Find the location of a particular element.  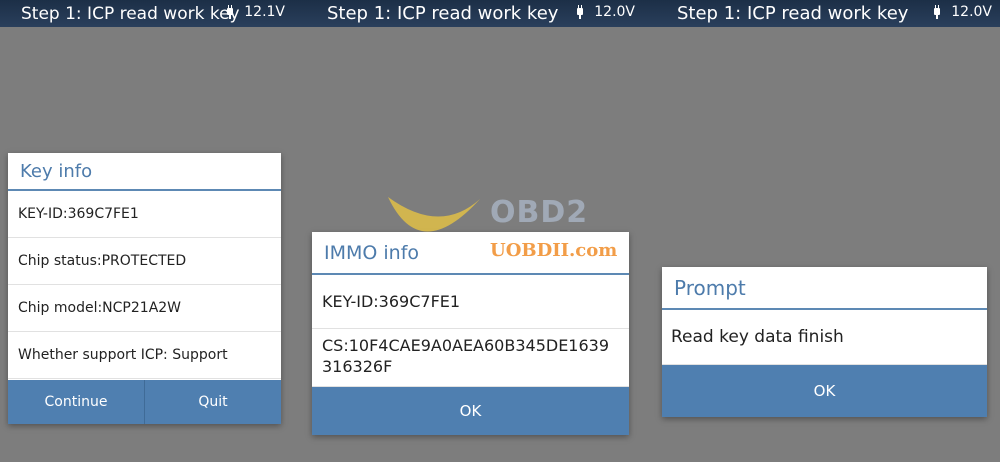

continue-button: Continue is located at coordinates (76, 402).